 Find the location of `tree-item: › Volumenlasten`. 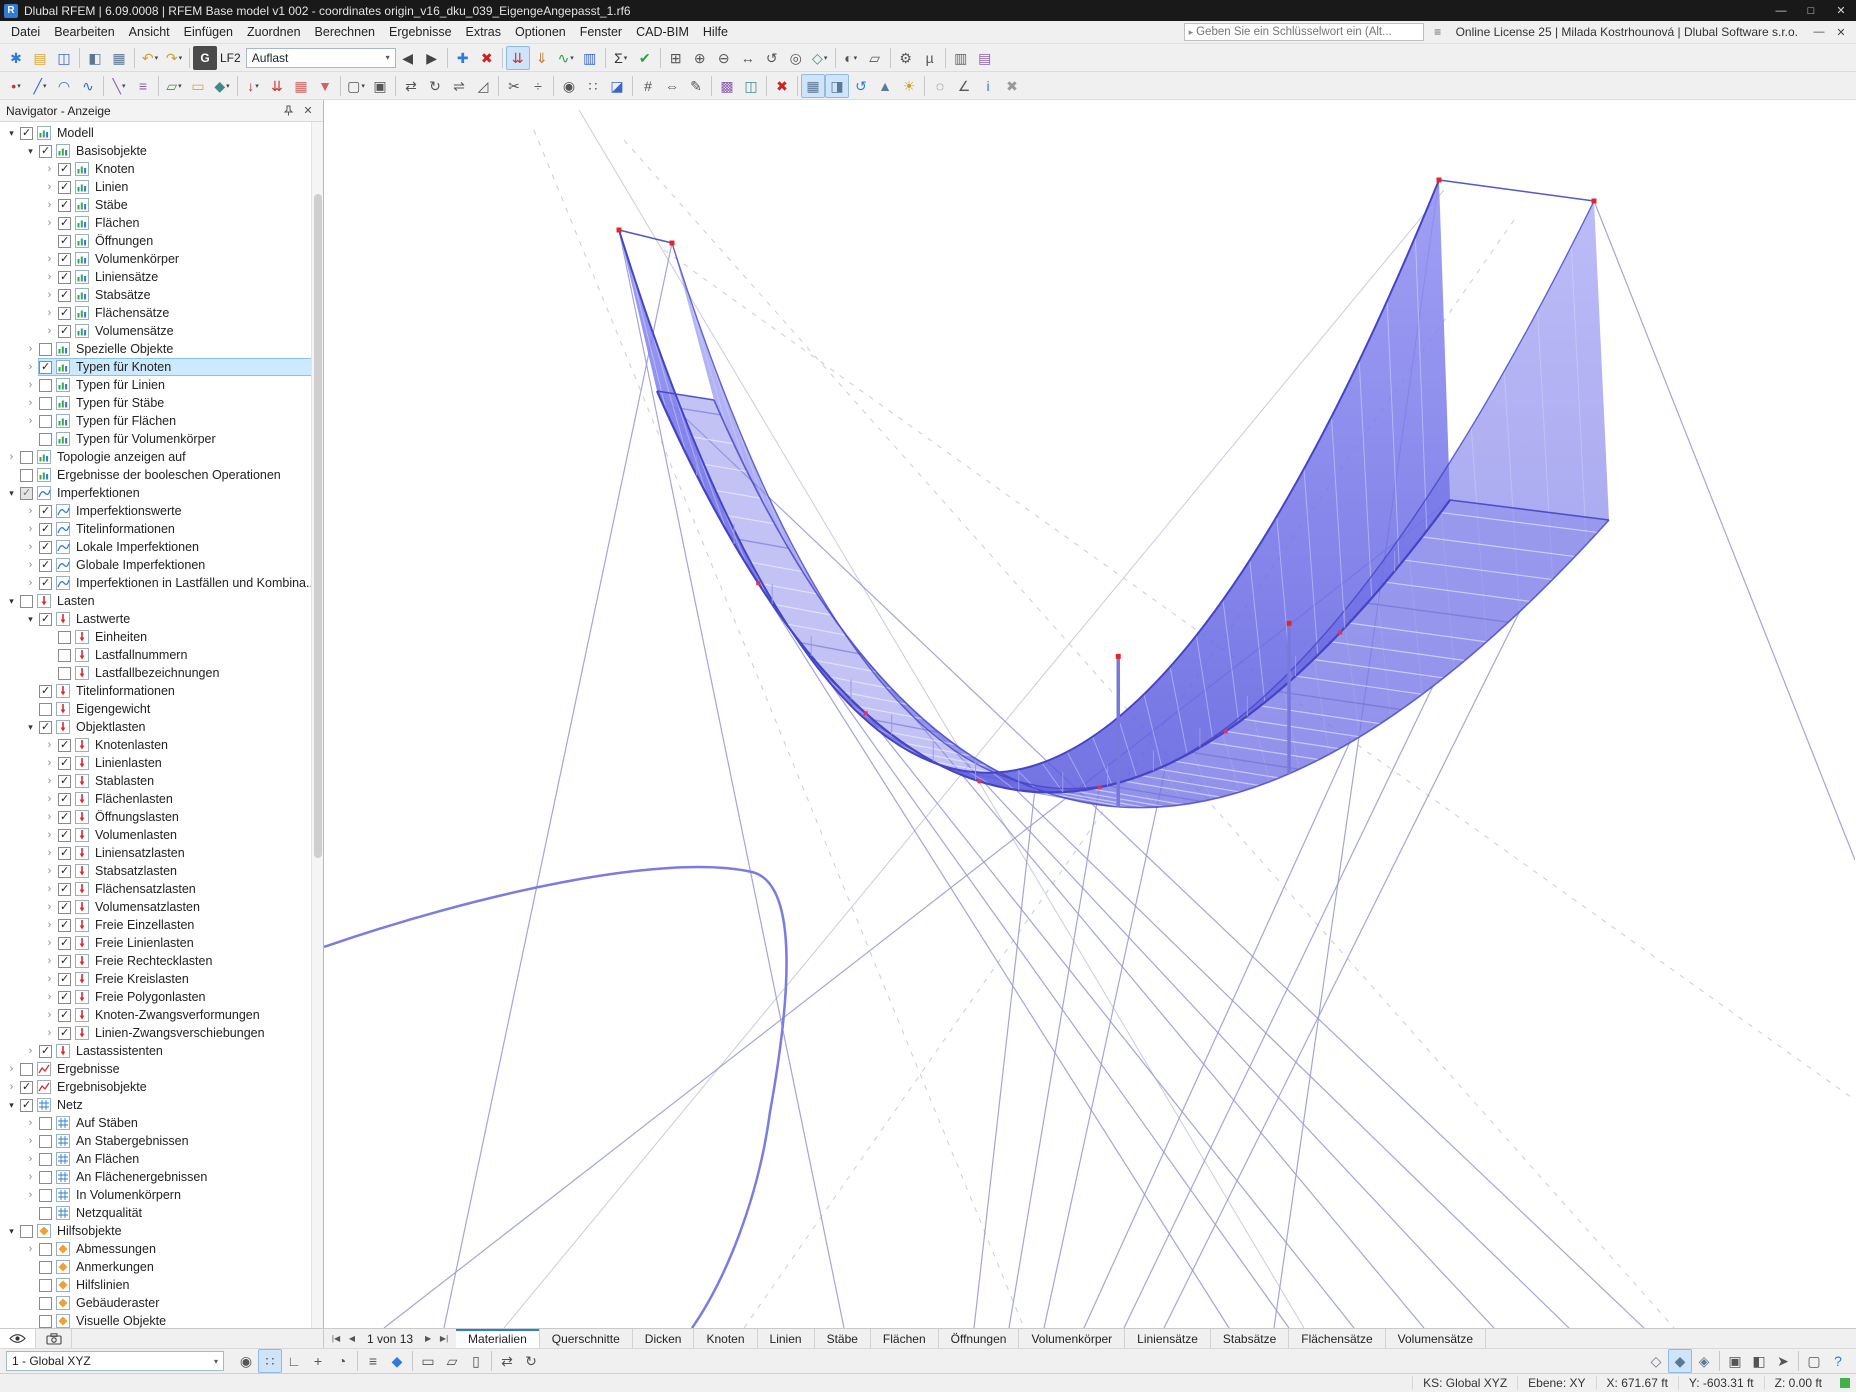

tree-item: › Volumenlasten is located at coordinates (161, 835).